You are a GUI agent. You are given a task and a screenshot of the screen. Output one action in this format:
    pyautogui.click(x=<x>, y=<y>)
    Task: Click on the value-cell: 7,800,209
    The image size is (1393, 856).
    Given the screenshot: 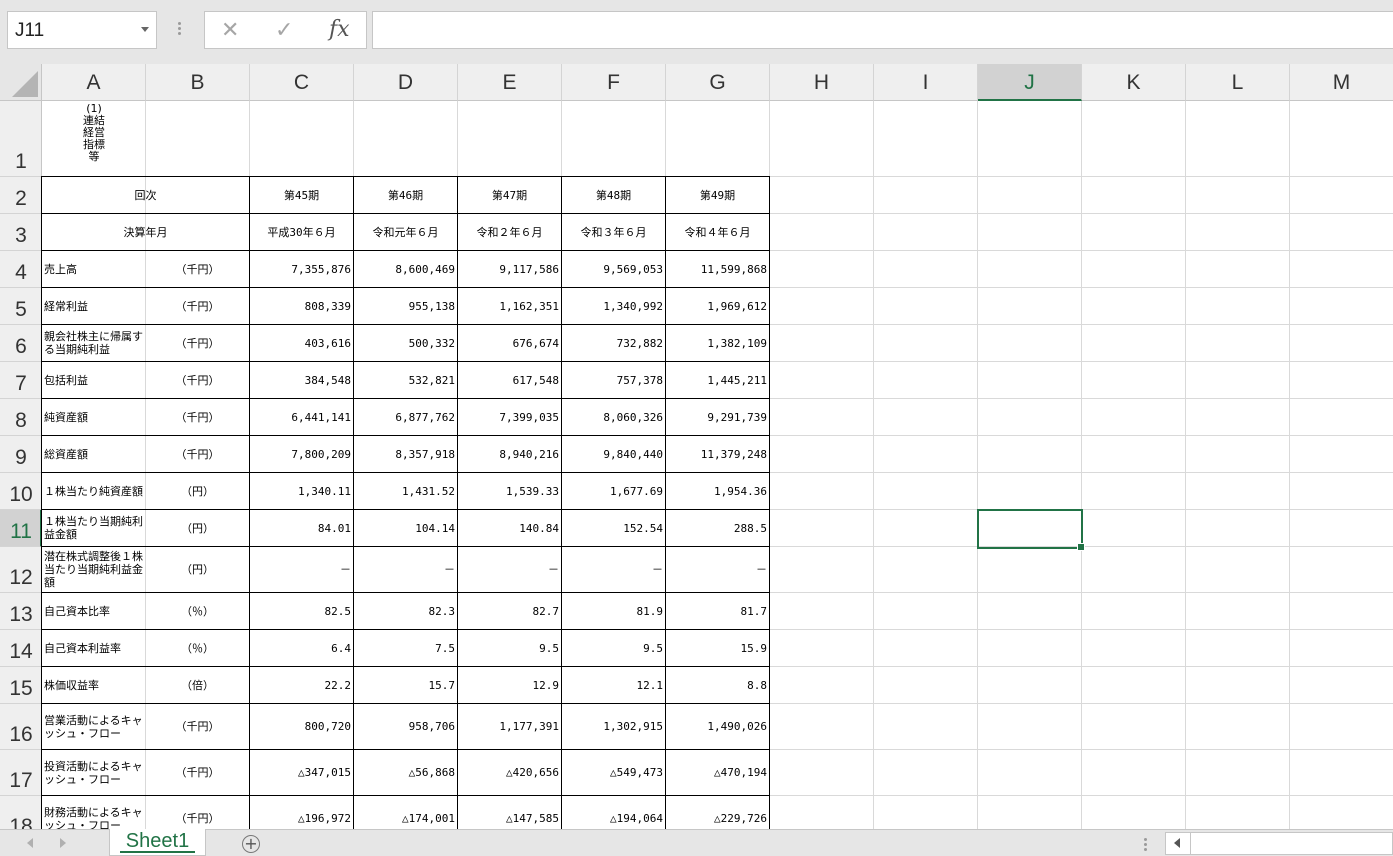 What is the action you would take?
    pyautogui.click(x=301, y=454)
    